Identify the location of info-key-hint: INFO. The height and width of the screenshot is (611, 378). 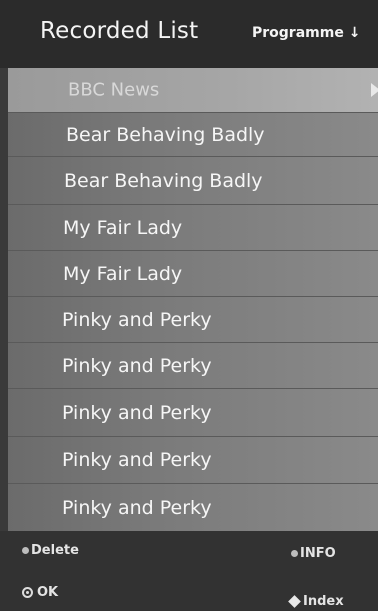
(313, 553).